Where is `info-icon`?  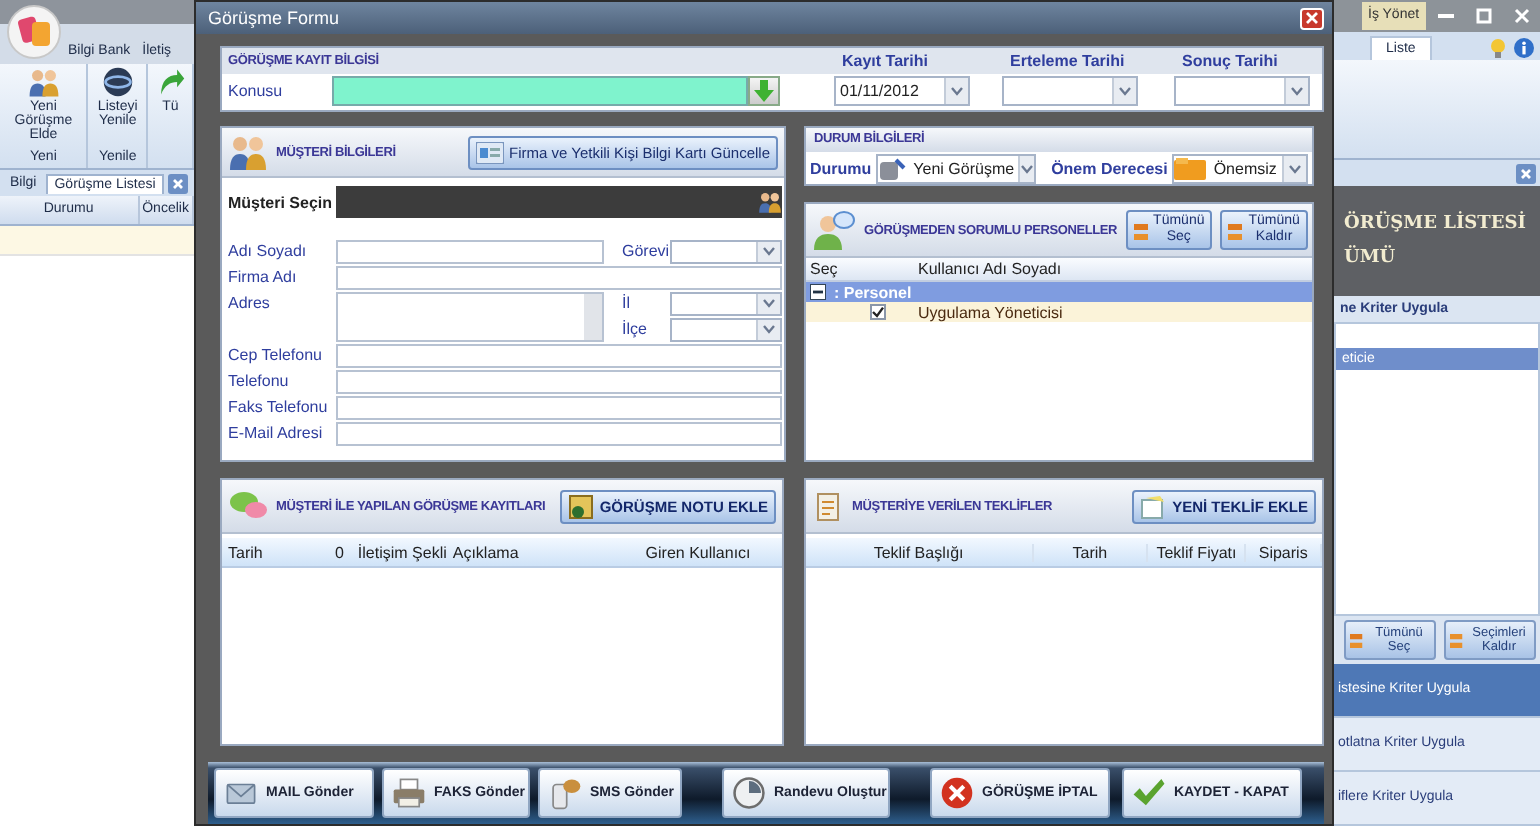
info-icon is located at coordinates (1523, 47).